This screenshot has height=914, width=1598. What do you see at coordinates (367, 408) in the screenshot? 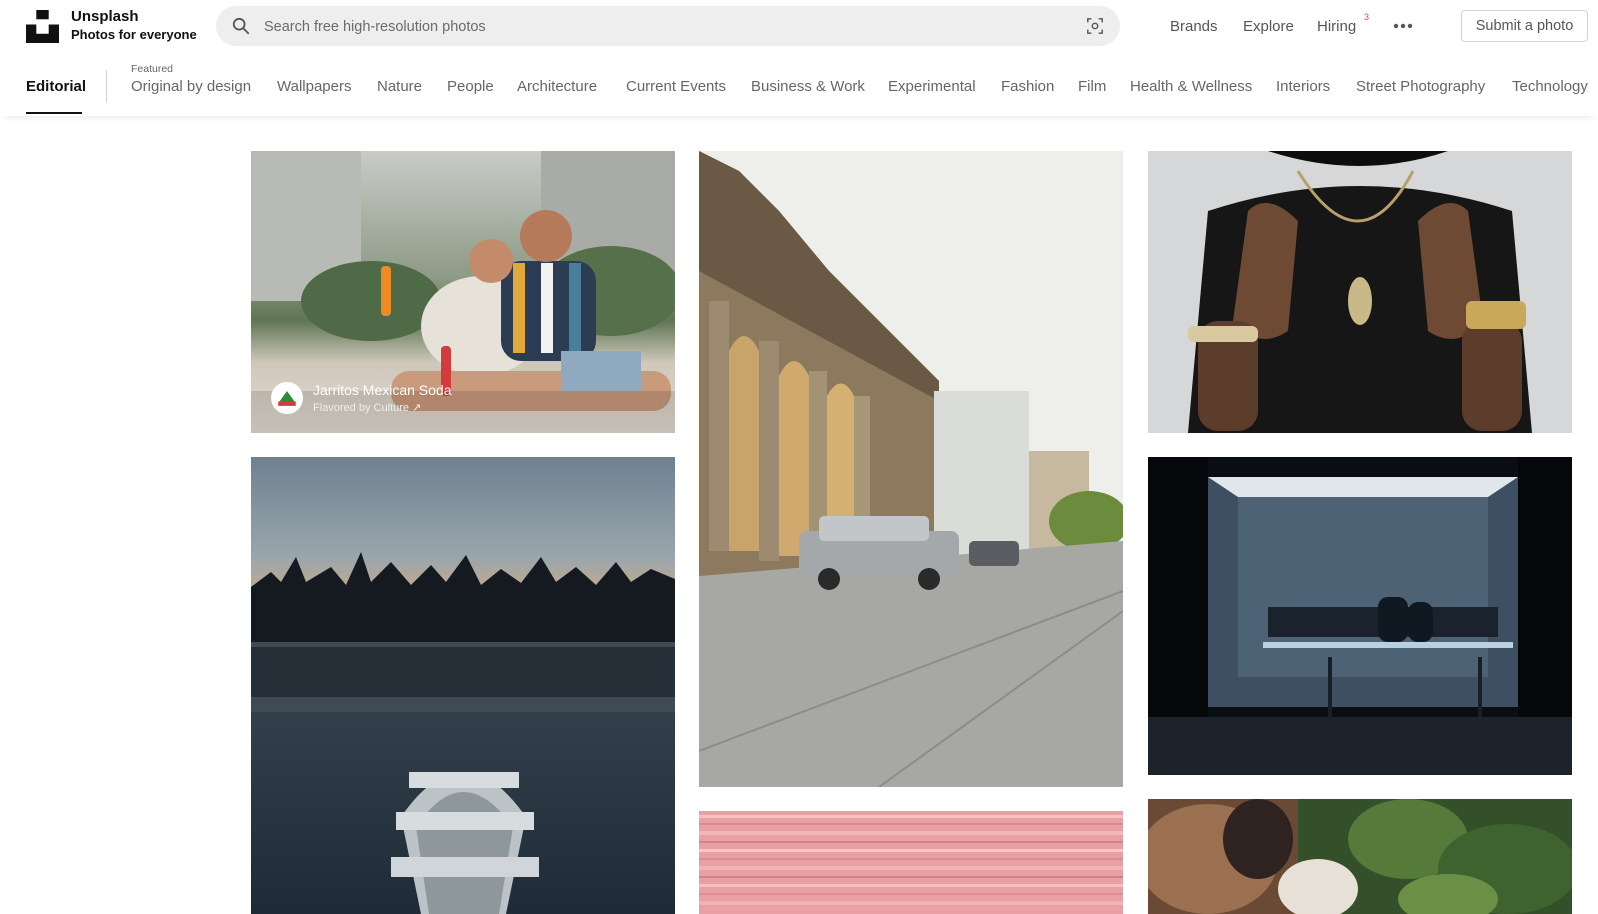
I see `sponsor-subtitle: Flavored by Culture ↗` at bounding box center [367, 408].